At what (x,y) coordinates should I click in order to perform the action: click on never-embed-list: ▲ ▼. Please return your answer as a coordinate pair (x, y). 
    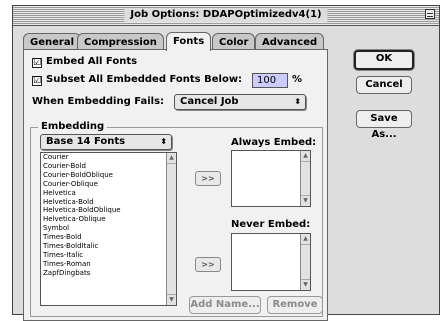
    Looking at the image, I should click on (271, 262).